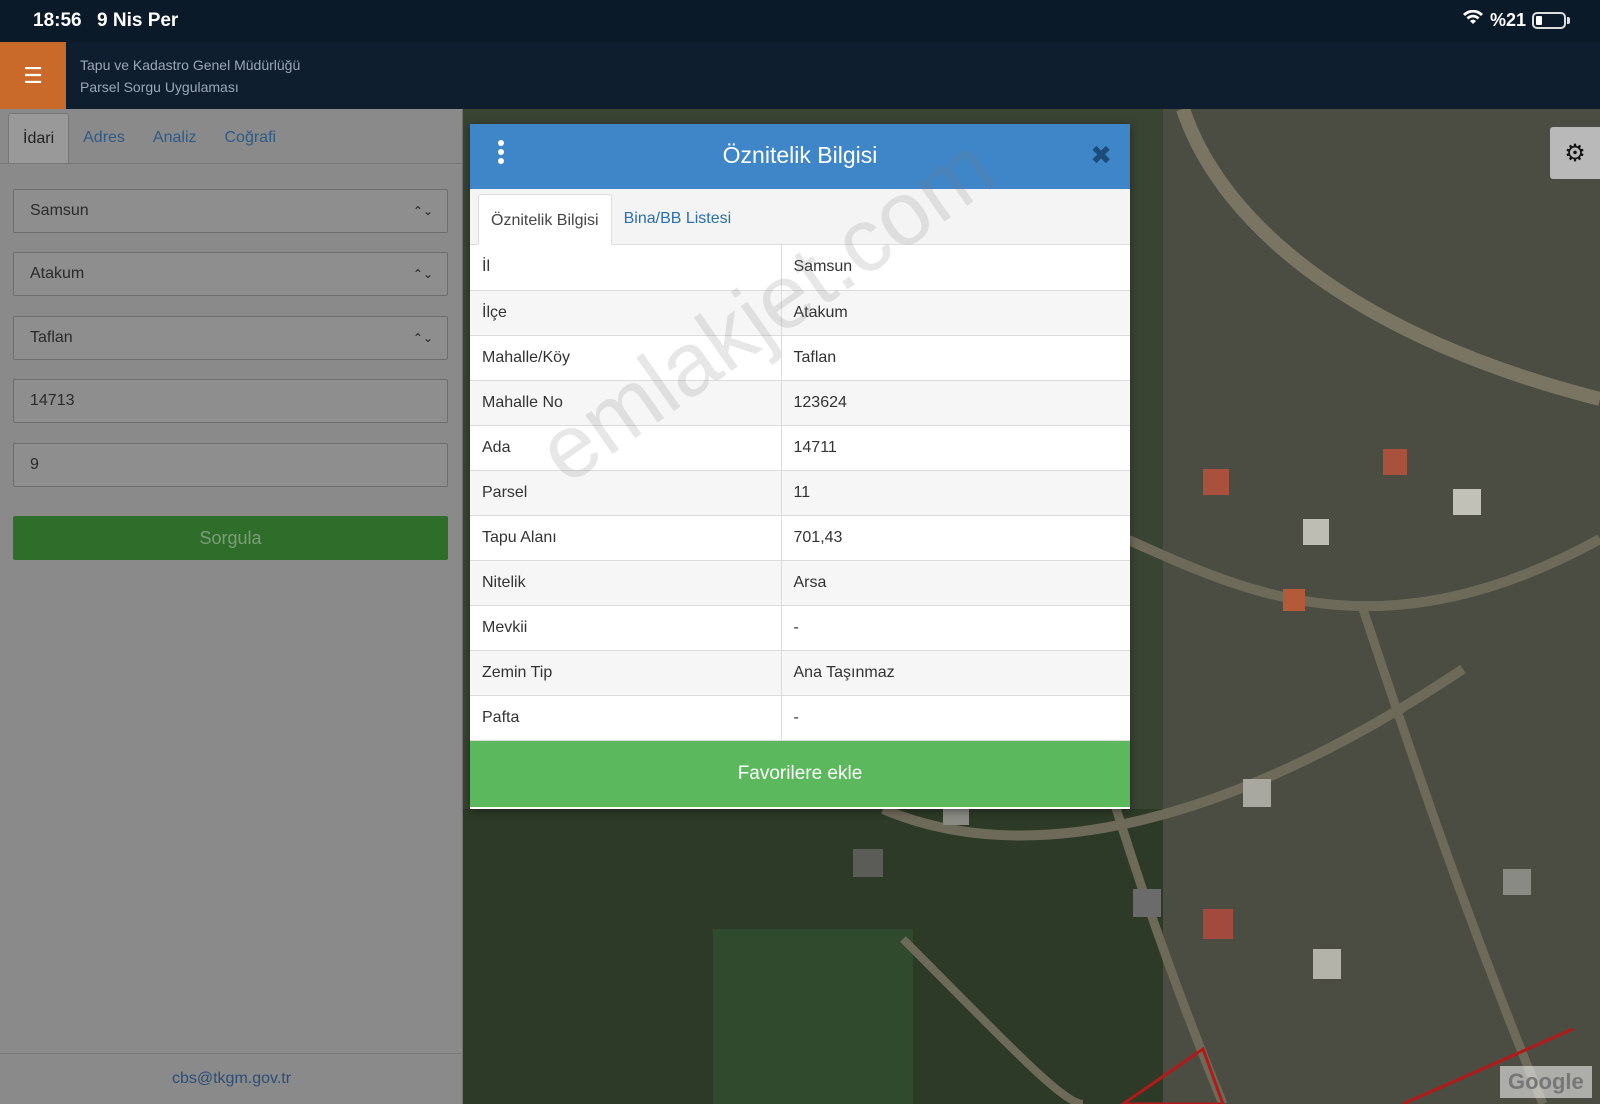  I want to click on add-favorite-button: Favorilere ekle, so click(800, 773).